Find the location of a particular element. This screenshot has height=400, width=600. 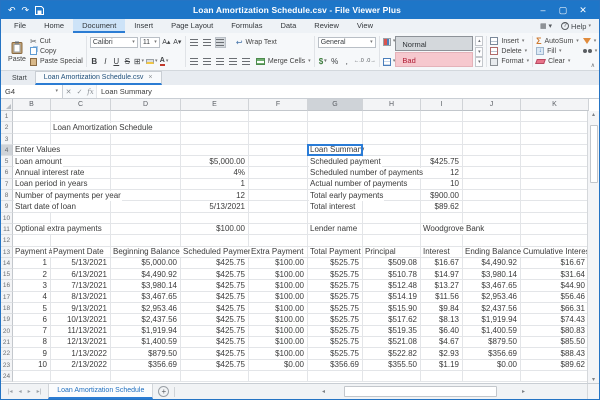

cell-K21: $85.50 is located at coordinates (555, 342).